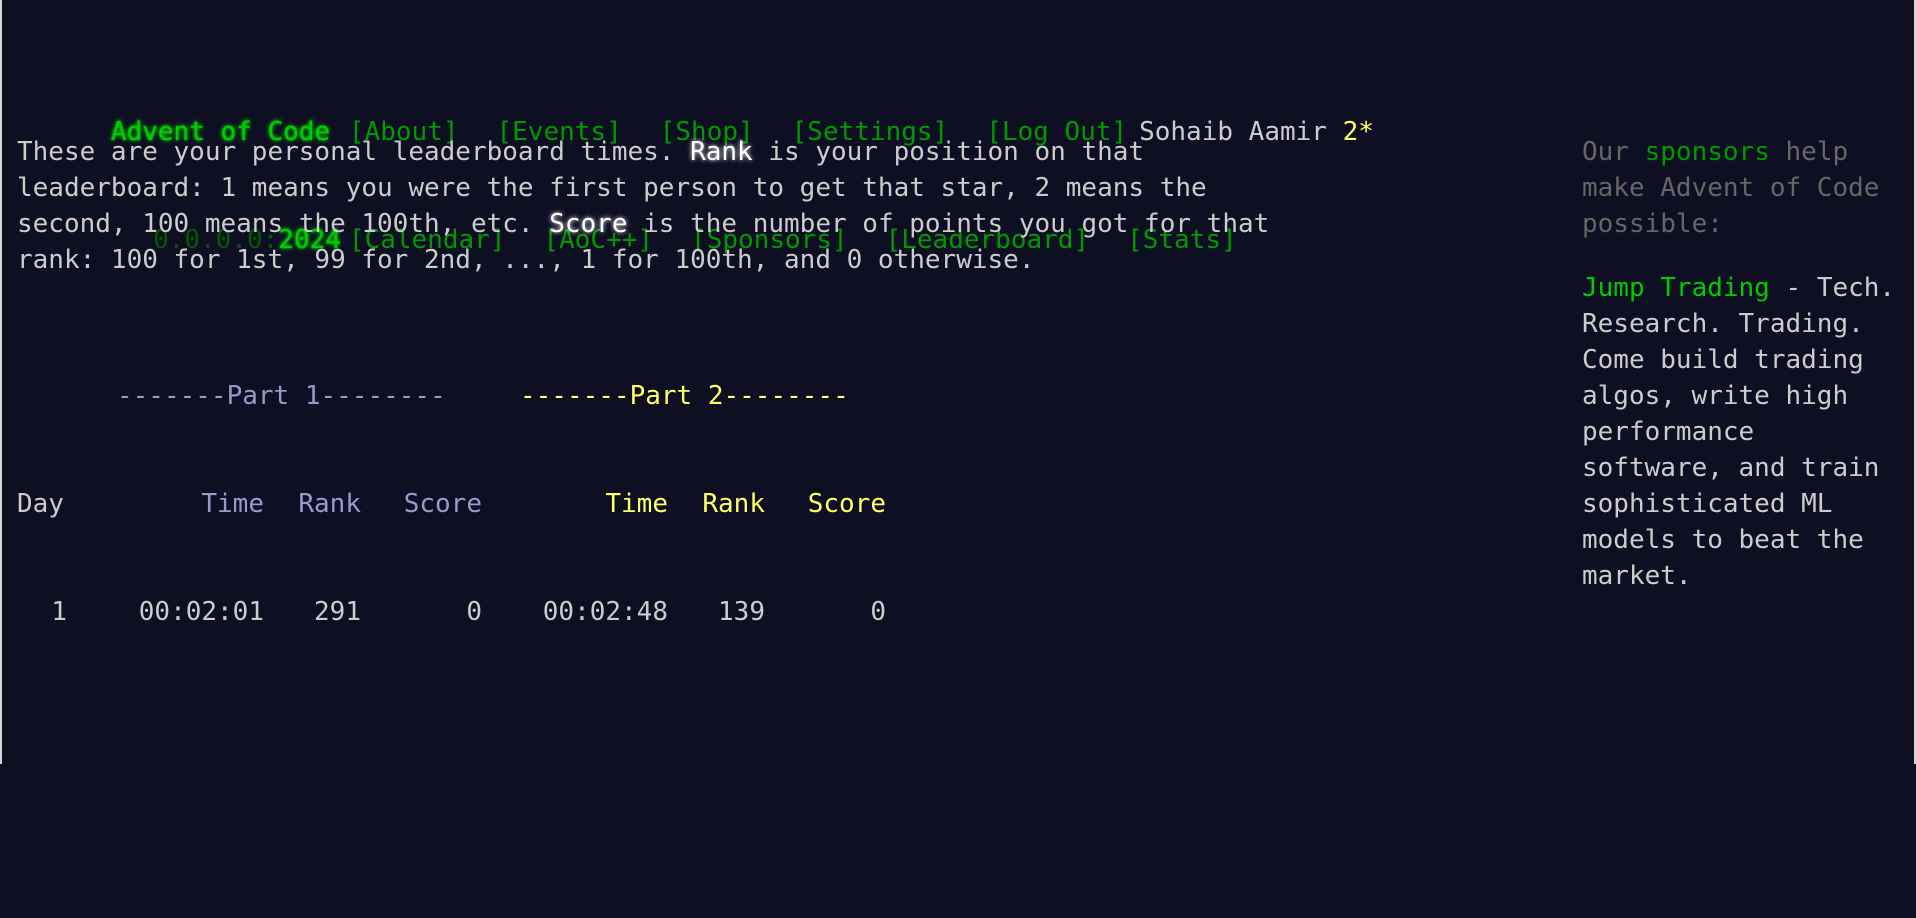 The height and width of the screenshot is (918, 1916). I want to click on sponsor-lead-text: Our, so click(1613, 152).